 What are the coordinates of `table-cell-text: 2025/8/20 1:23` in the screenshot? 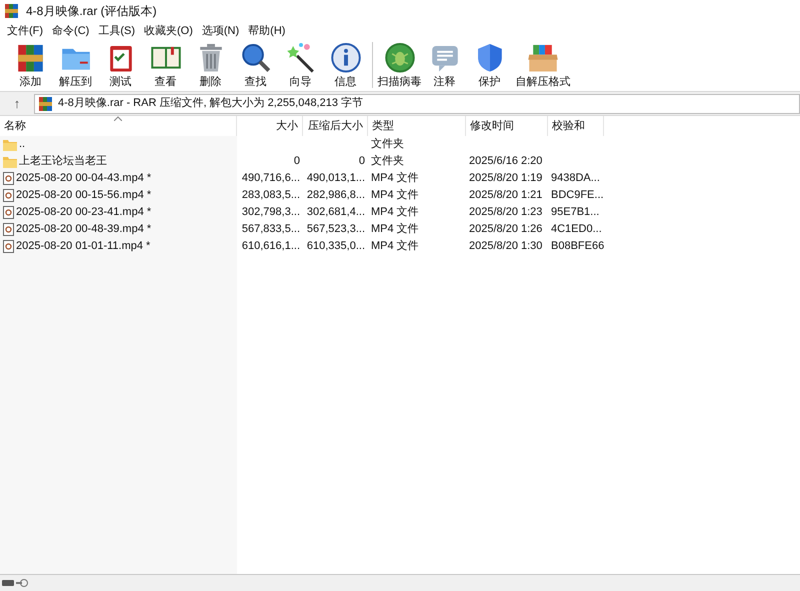 It's located at (505, 212).